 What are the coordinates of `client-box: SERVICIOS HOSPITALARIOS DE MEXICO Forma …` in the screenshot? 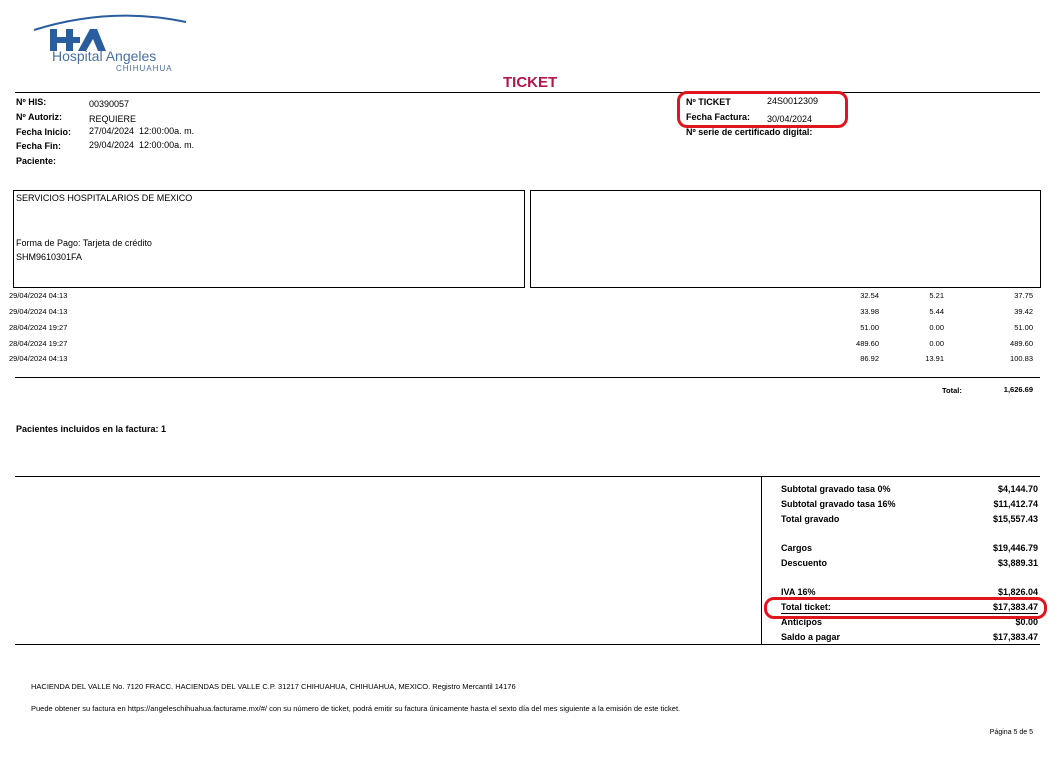 It's located at (269, 239).